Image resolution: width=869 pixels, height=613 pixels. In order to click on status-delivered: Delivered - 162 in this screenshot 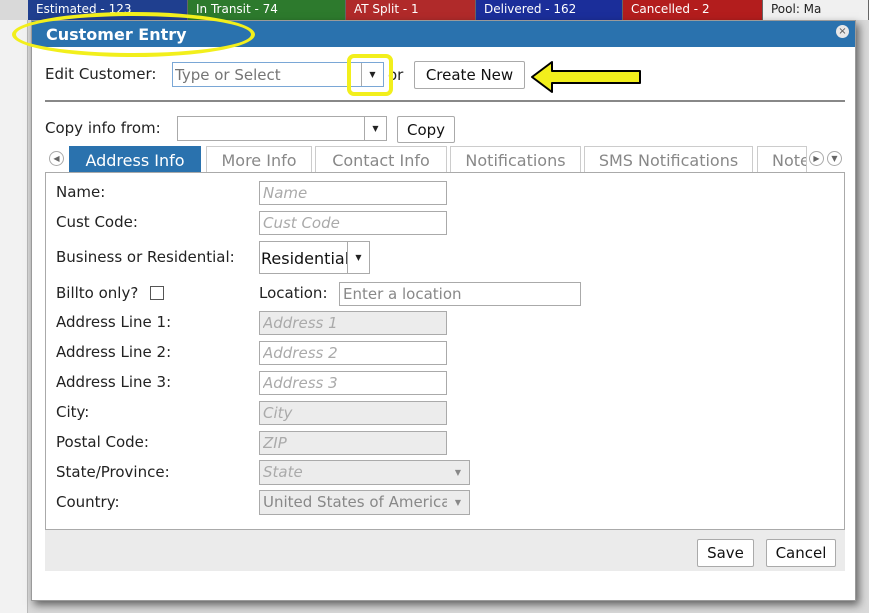, I will do `click(549, 10)`.